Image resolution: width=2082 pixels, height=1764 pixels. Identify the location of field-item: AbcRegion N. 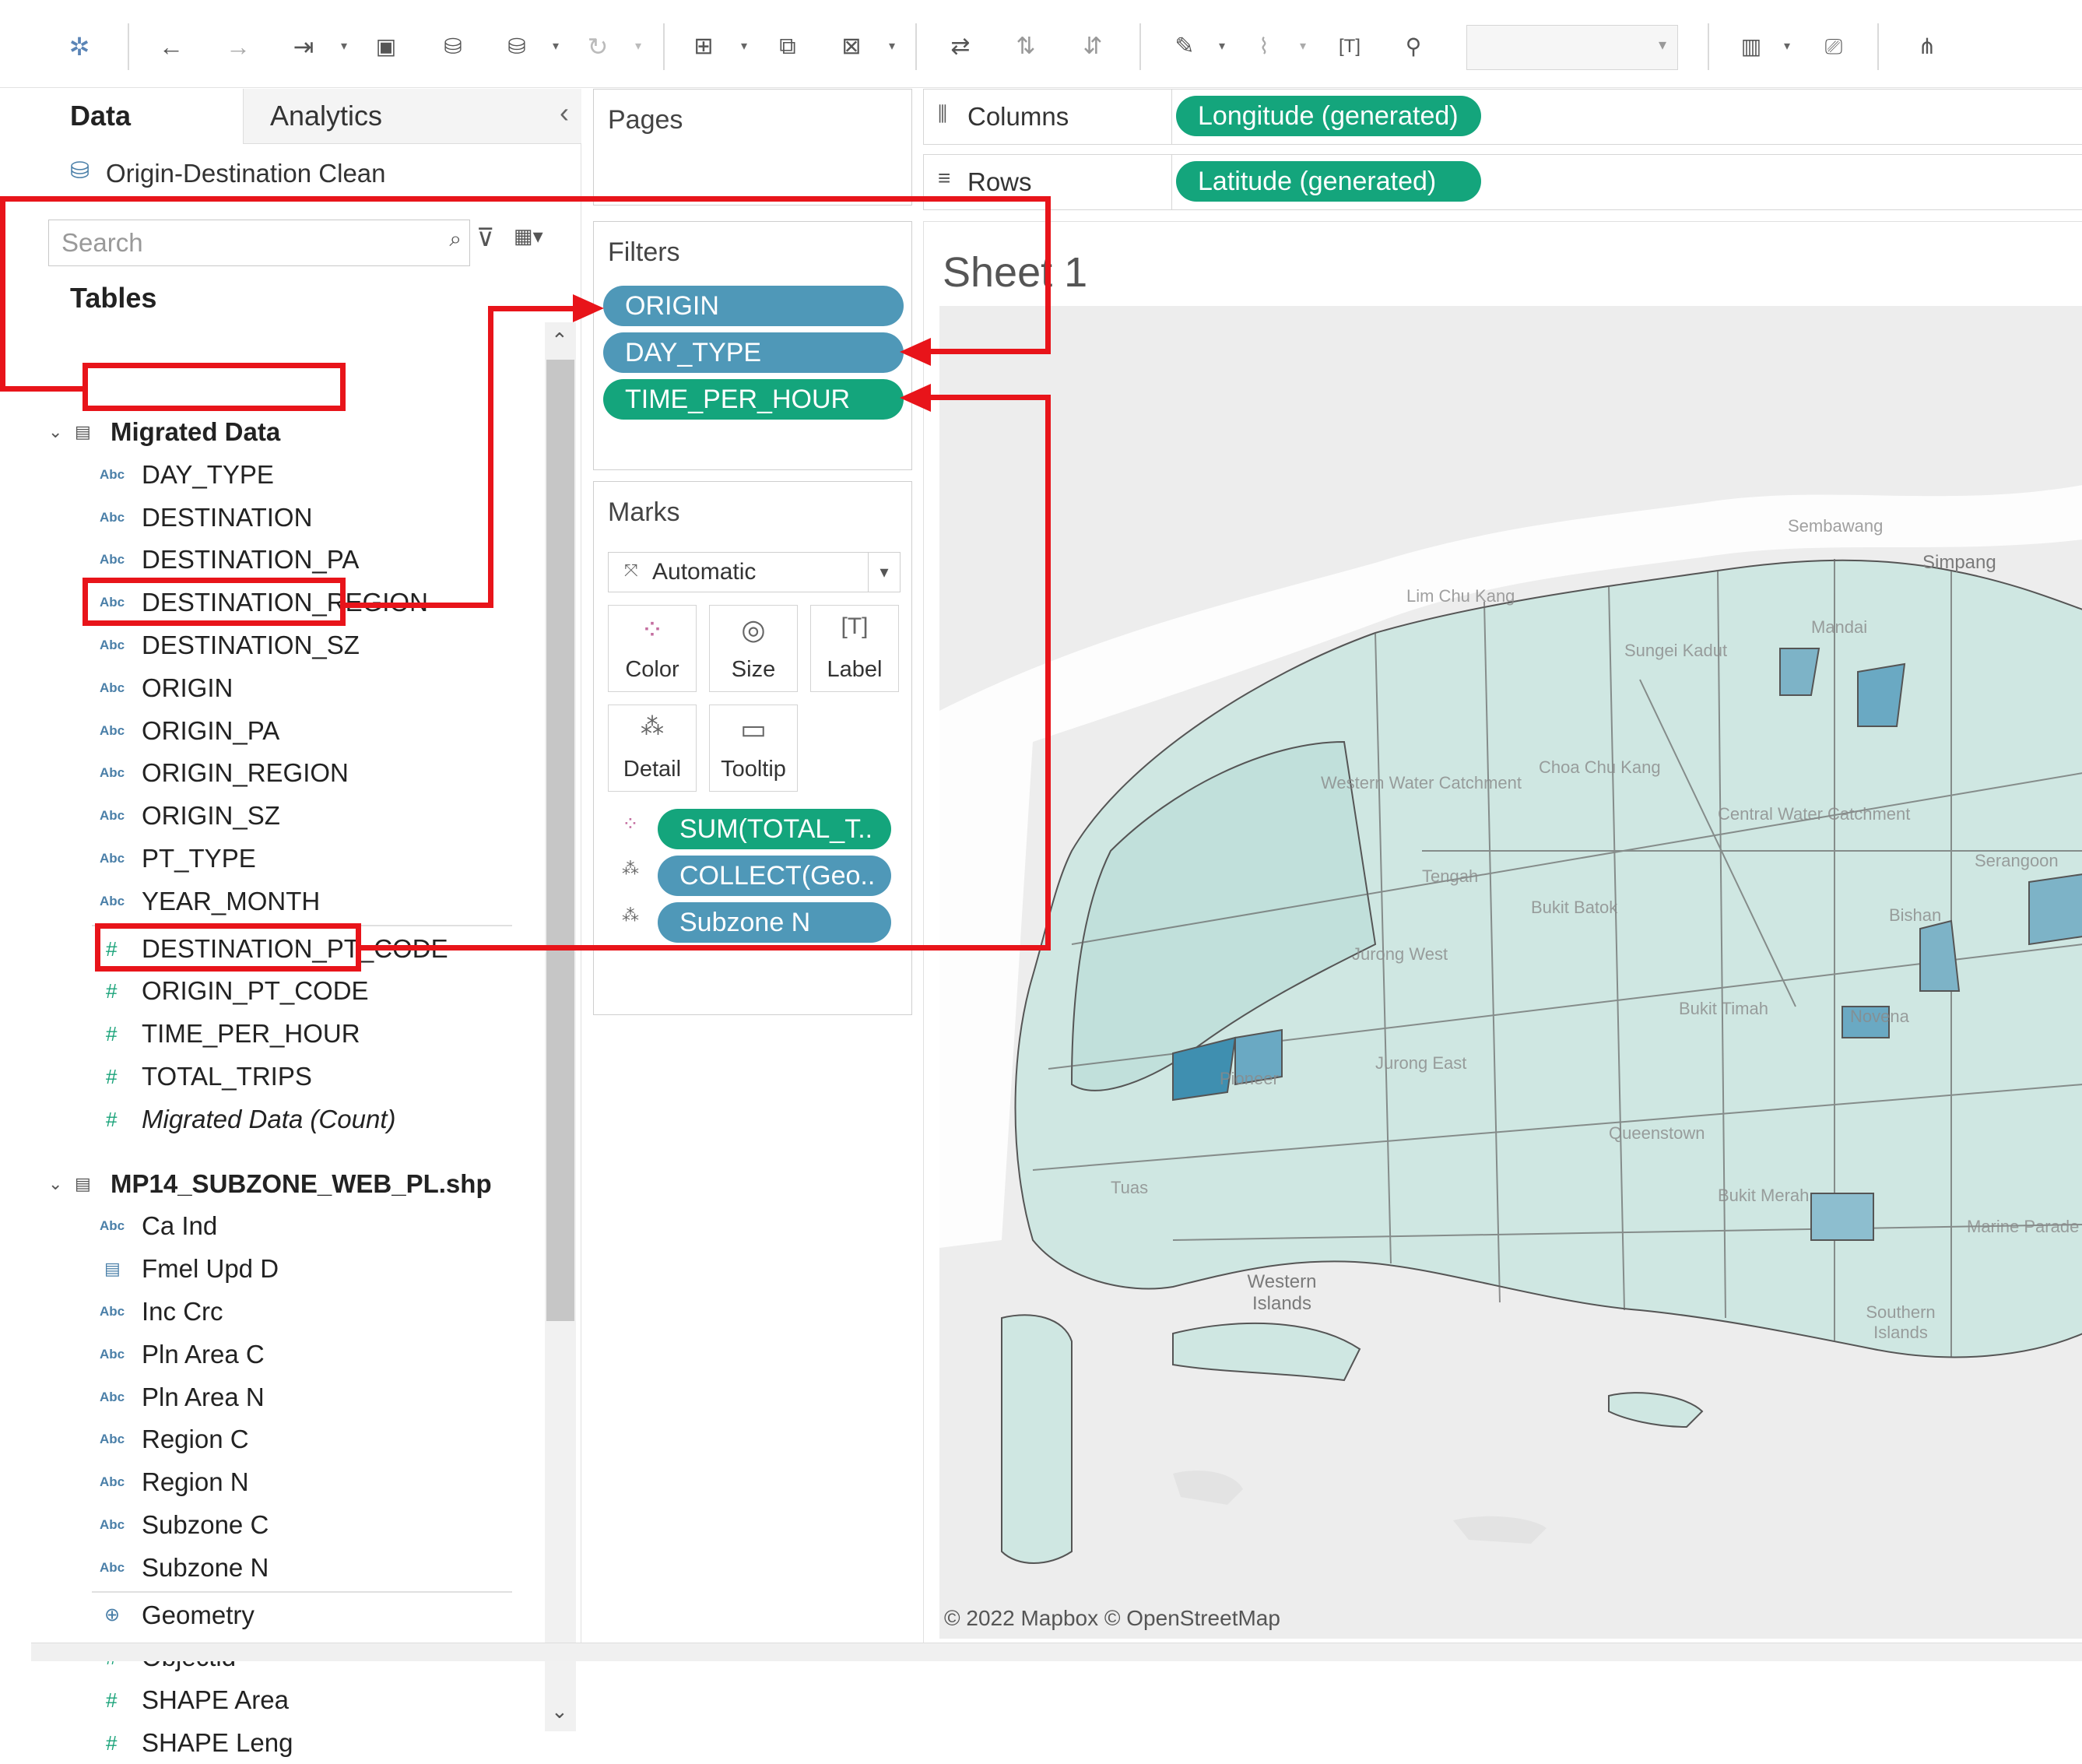
(257, 1482).